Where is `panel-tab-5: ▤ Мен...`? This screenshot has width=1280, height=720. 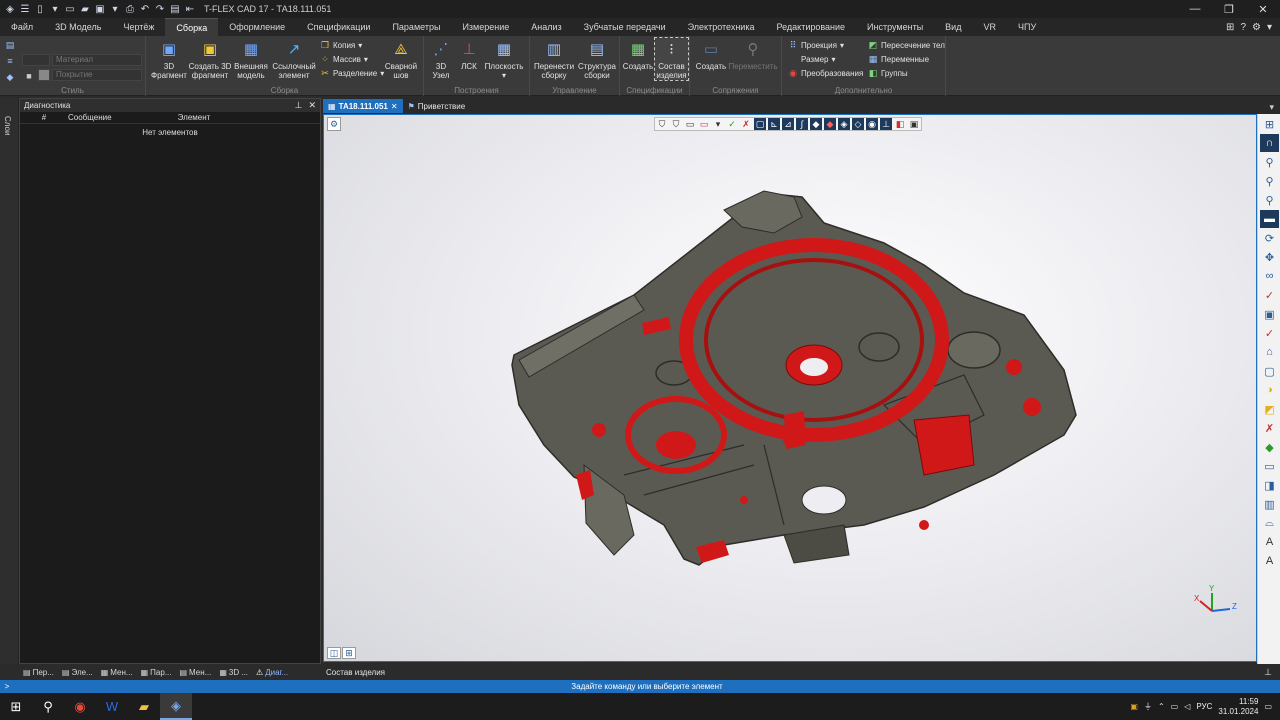
panel-tab-5: ▤ Мен... is located at coordinates (195, 672).